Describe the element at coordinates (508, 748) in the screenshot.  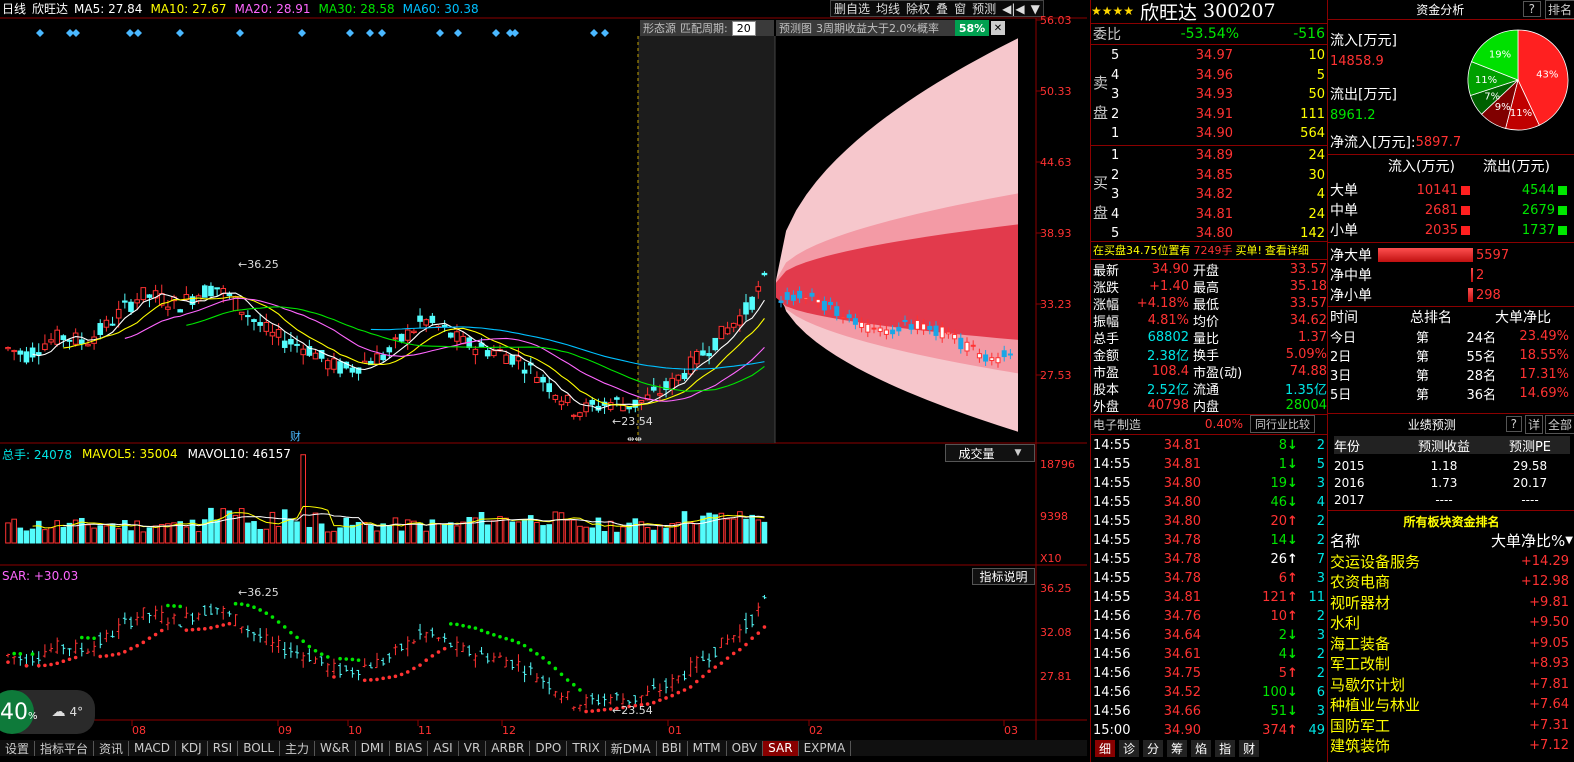
I see `indicator-tab: ARBR` at that location.